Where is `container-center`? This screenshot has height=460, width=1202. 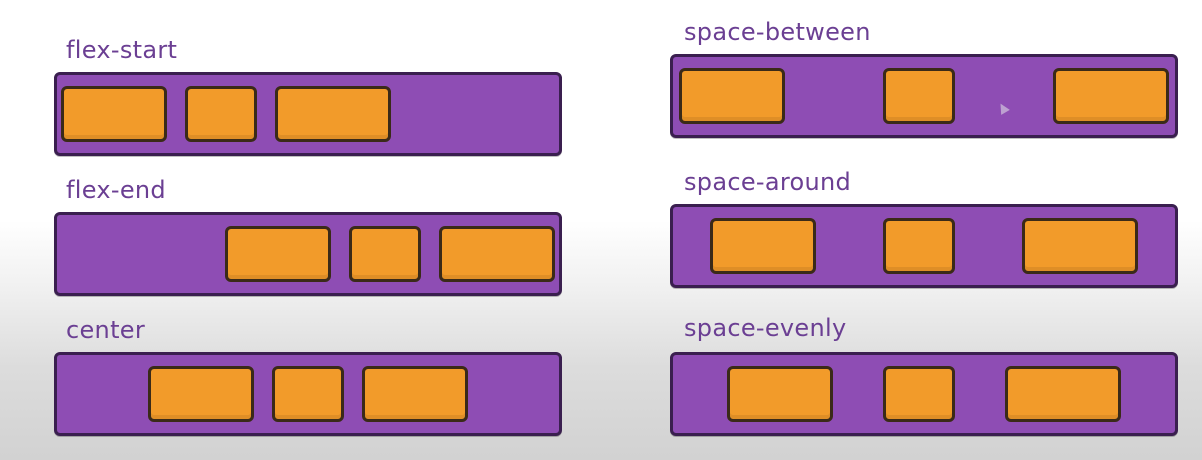 container-center is located at coordinates (308, 394).